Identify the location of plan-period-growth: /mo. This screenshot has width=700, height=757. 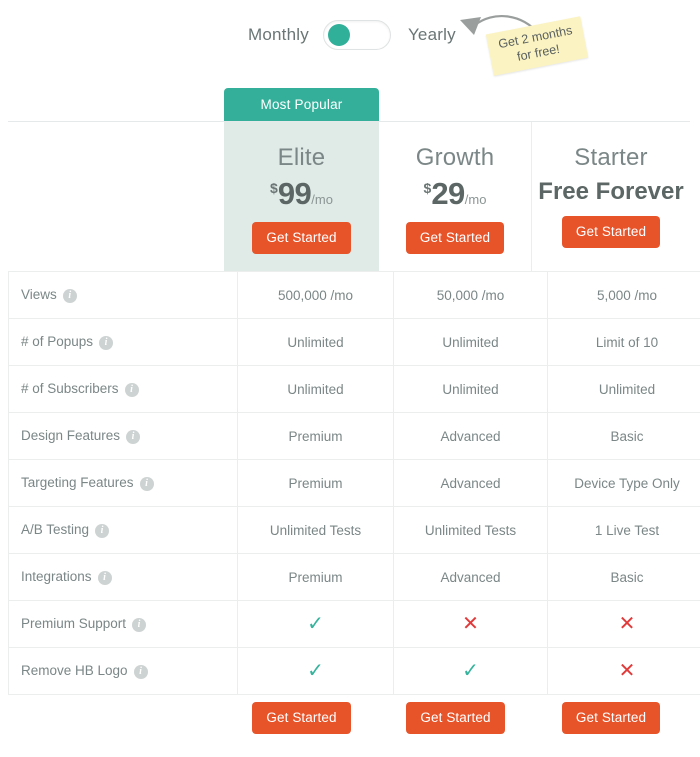
(475, 199).